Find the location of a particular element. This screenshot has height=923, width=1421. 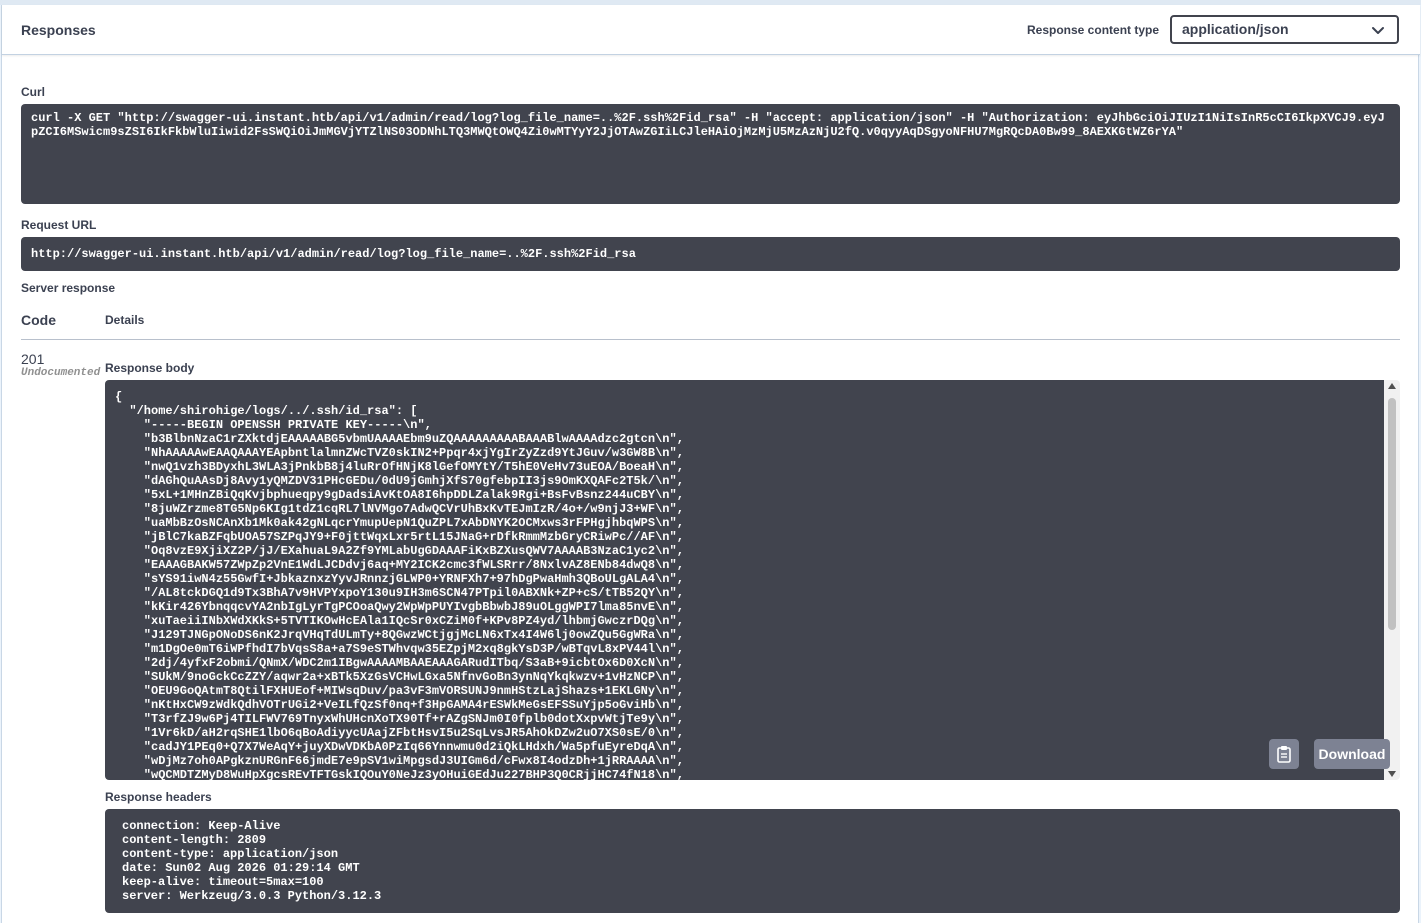

response-header-line: date: Sun02 Aug 2026 01:29:14 GMT is located at coordinates (241, 868).